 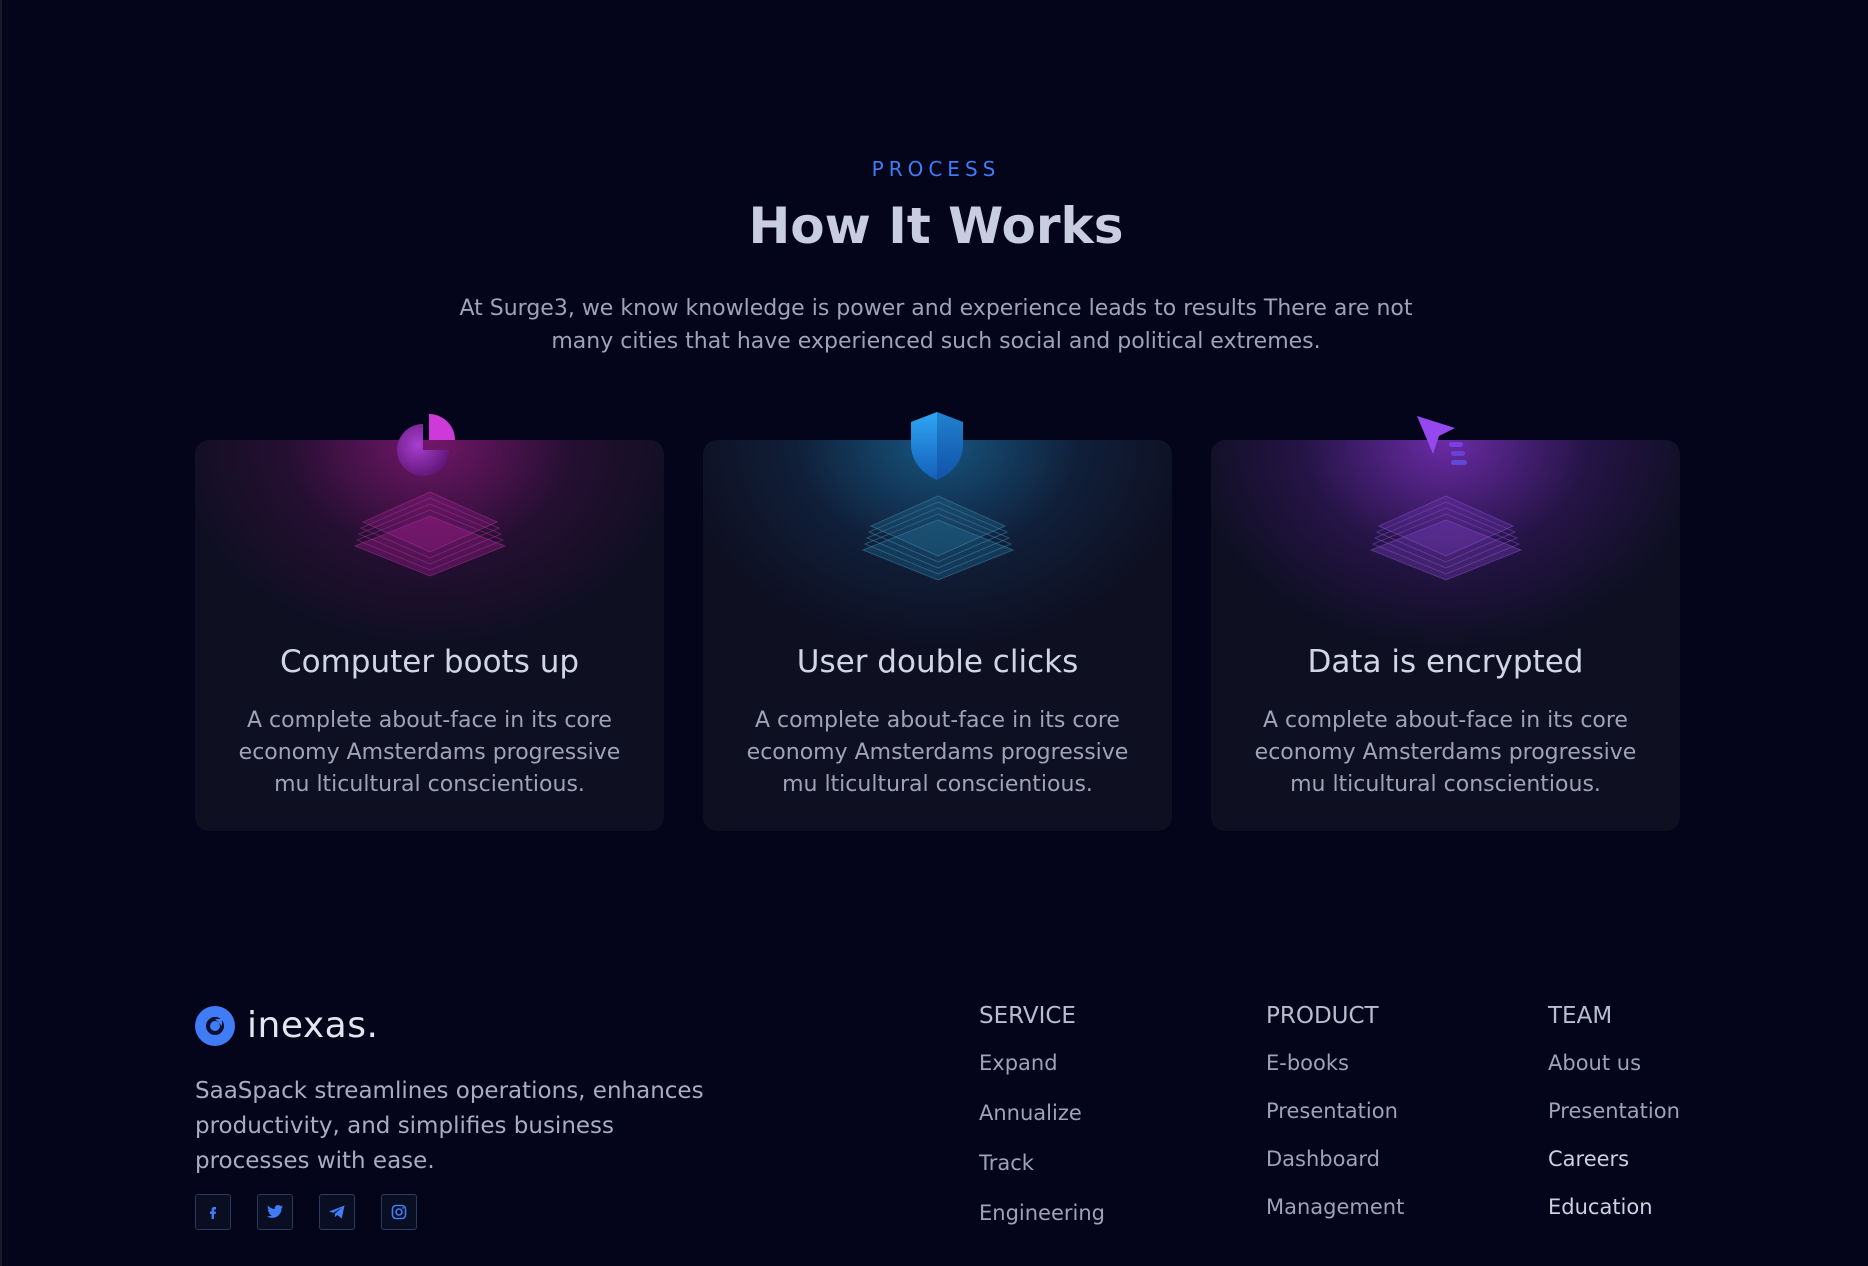 I want to click on cursor-icon, so click(x=1445, y=446).